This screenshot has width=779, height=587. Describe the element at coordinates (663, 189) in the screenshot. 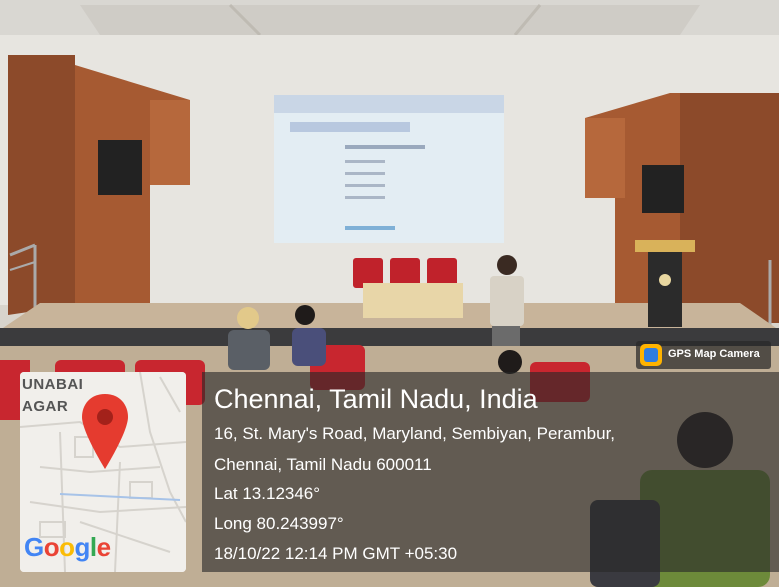

I see `right-speaker` at that location.